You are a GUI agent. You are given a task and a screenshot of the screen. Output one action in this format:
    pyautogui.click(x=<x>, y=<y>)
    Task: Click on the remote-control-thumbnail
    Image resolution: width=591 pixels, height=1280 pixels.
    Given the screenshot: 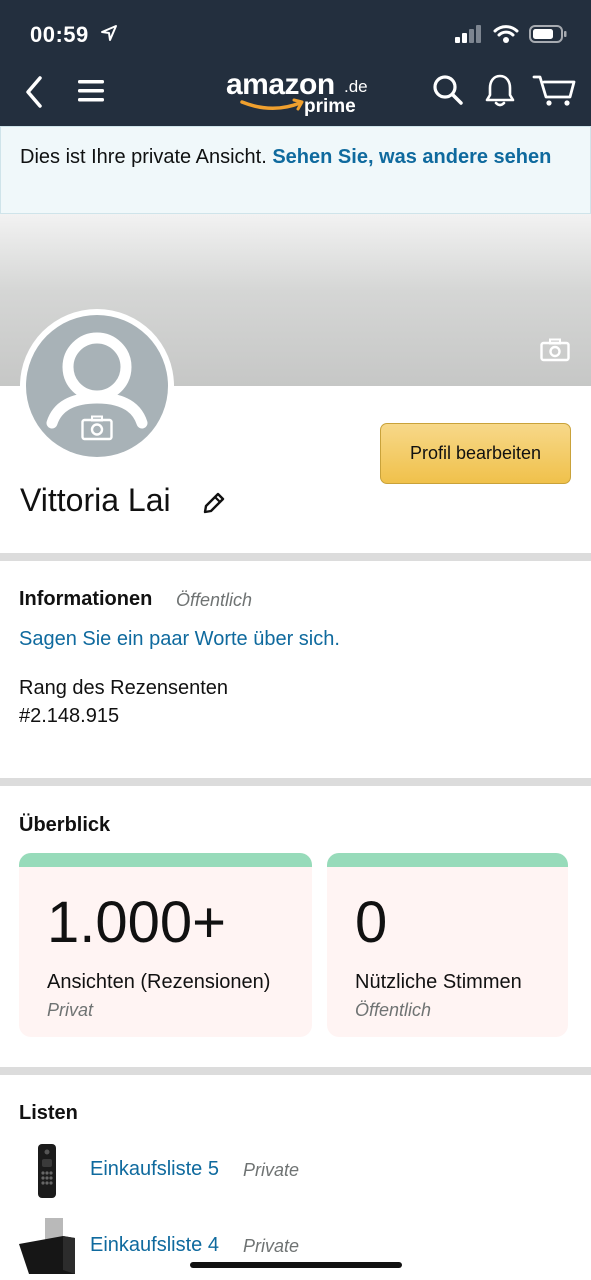 What is the action you would take?
    pyautogui.click(x=47, y=1173)
    